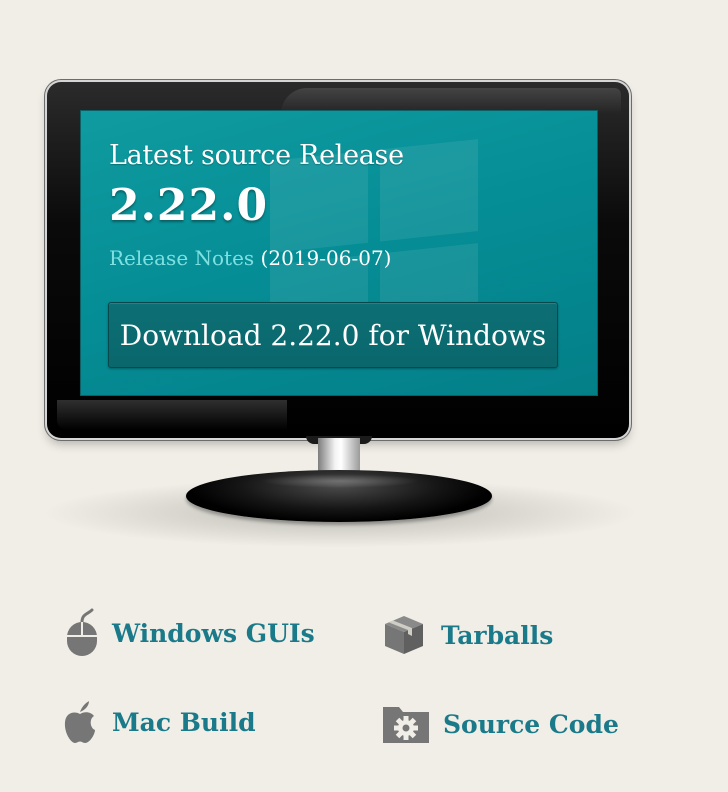 The image size is (728, 792). What do you see at coordinates (404, 635) in the screenshot?
I see `package-icon` at bounding box center [404, 635].